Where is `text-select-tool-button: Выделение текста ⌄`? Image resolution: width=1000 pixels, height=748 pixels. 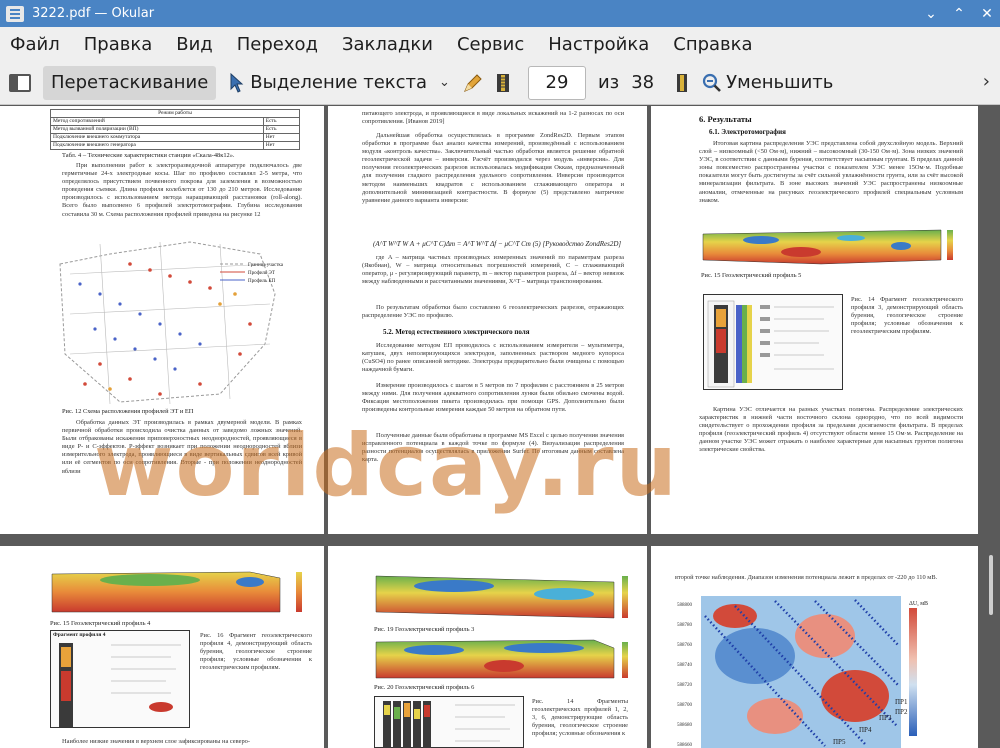 text-select-tool-button: Выделение текста ⌄ is located at coordinates (340, 83).